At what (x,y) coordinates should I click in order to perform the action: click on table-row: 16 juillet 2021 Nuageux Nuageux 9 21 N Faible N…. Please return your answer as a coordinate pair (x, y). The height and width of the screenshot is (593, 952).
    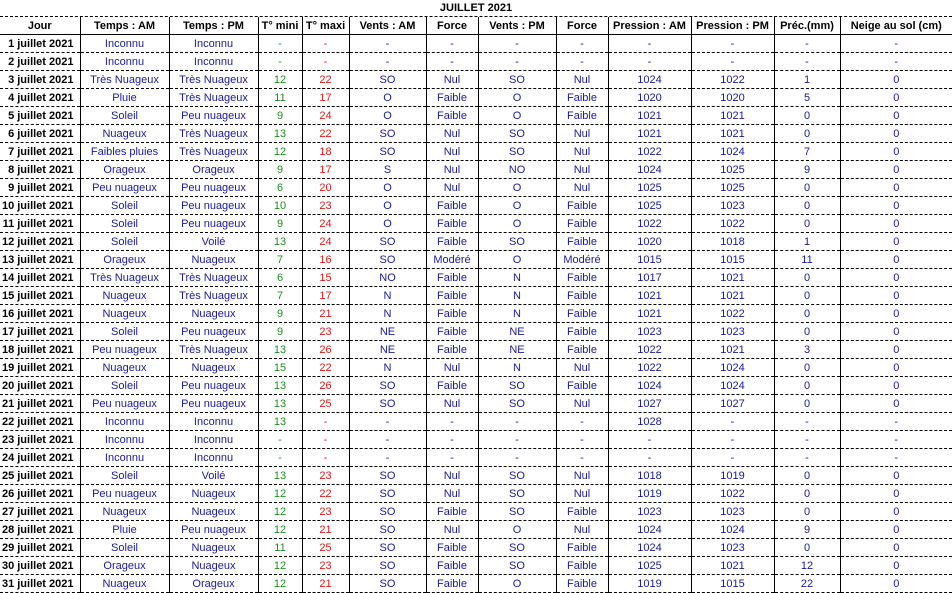
    Looking at the image, I should click on (476, 313).